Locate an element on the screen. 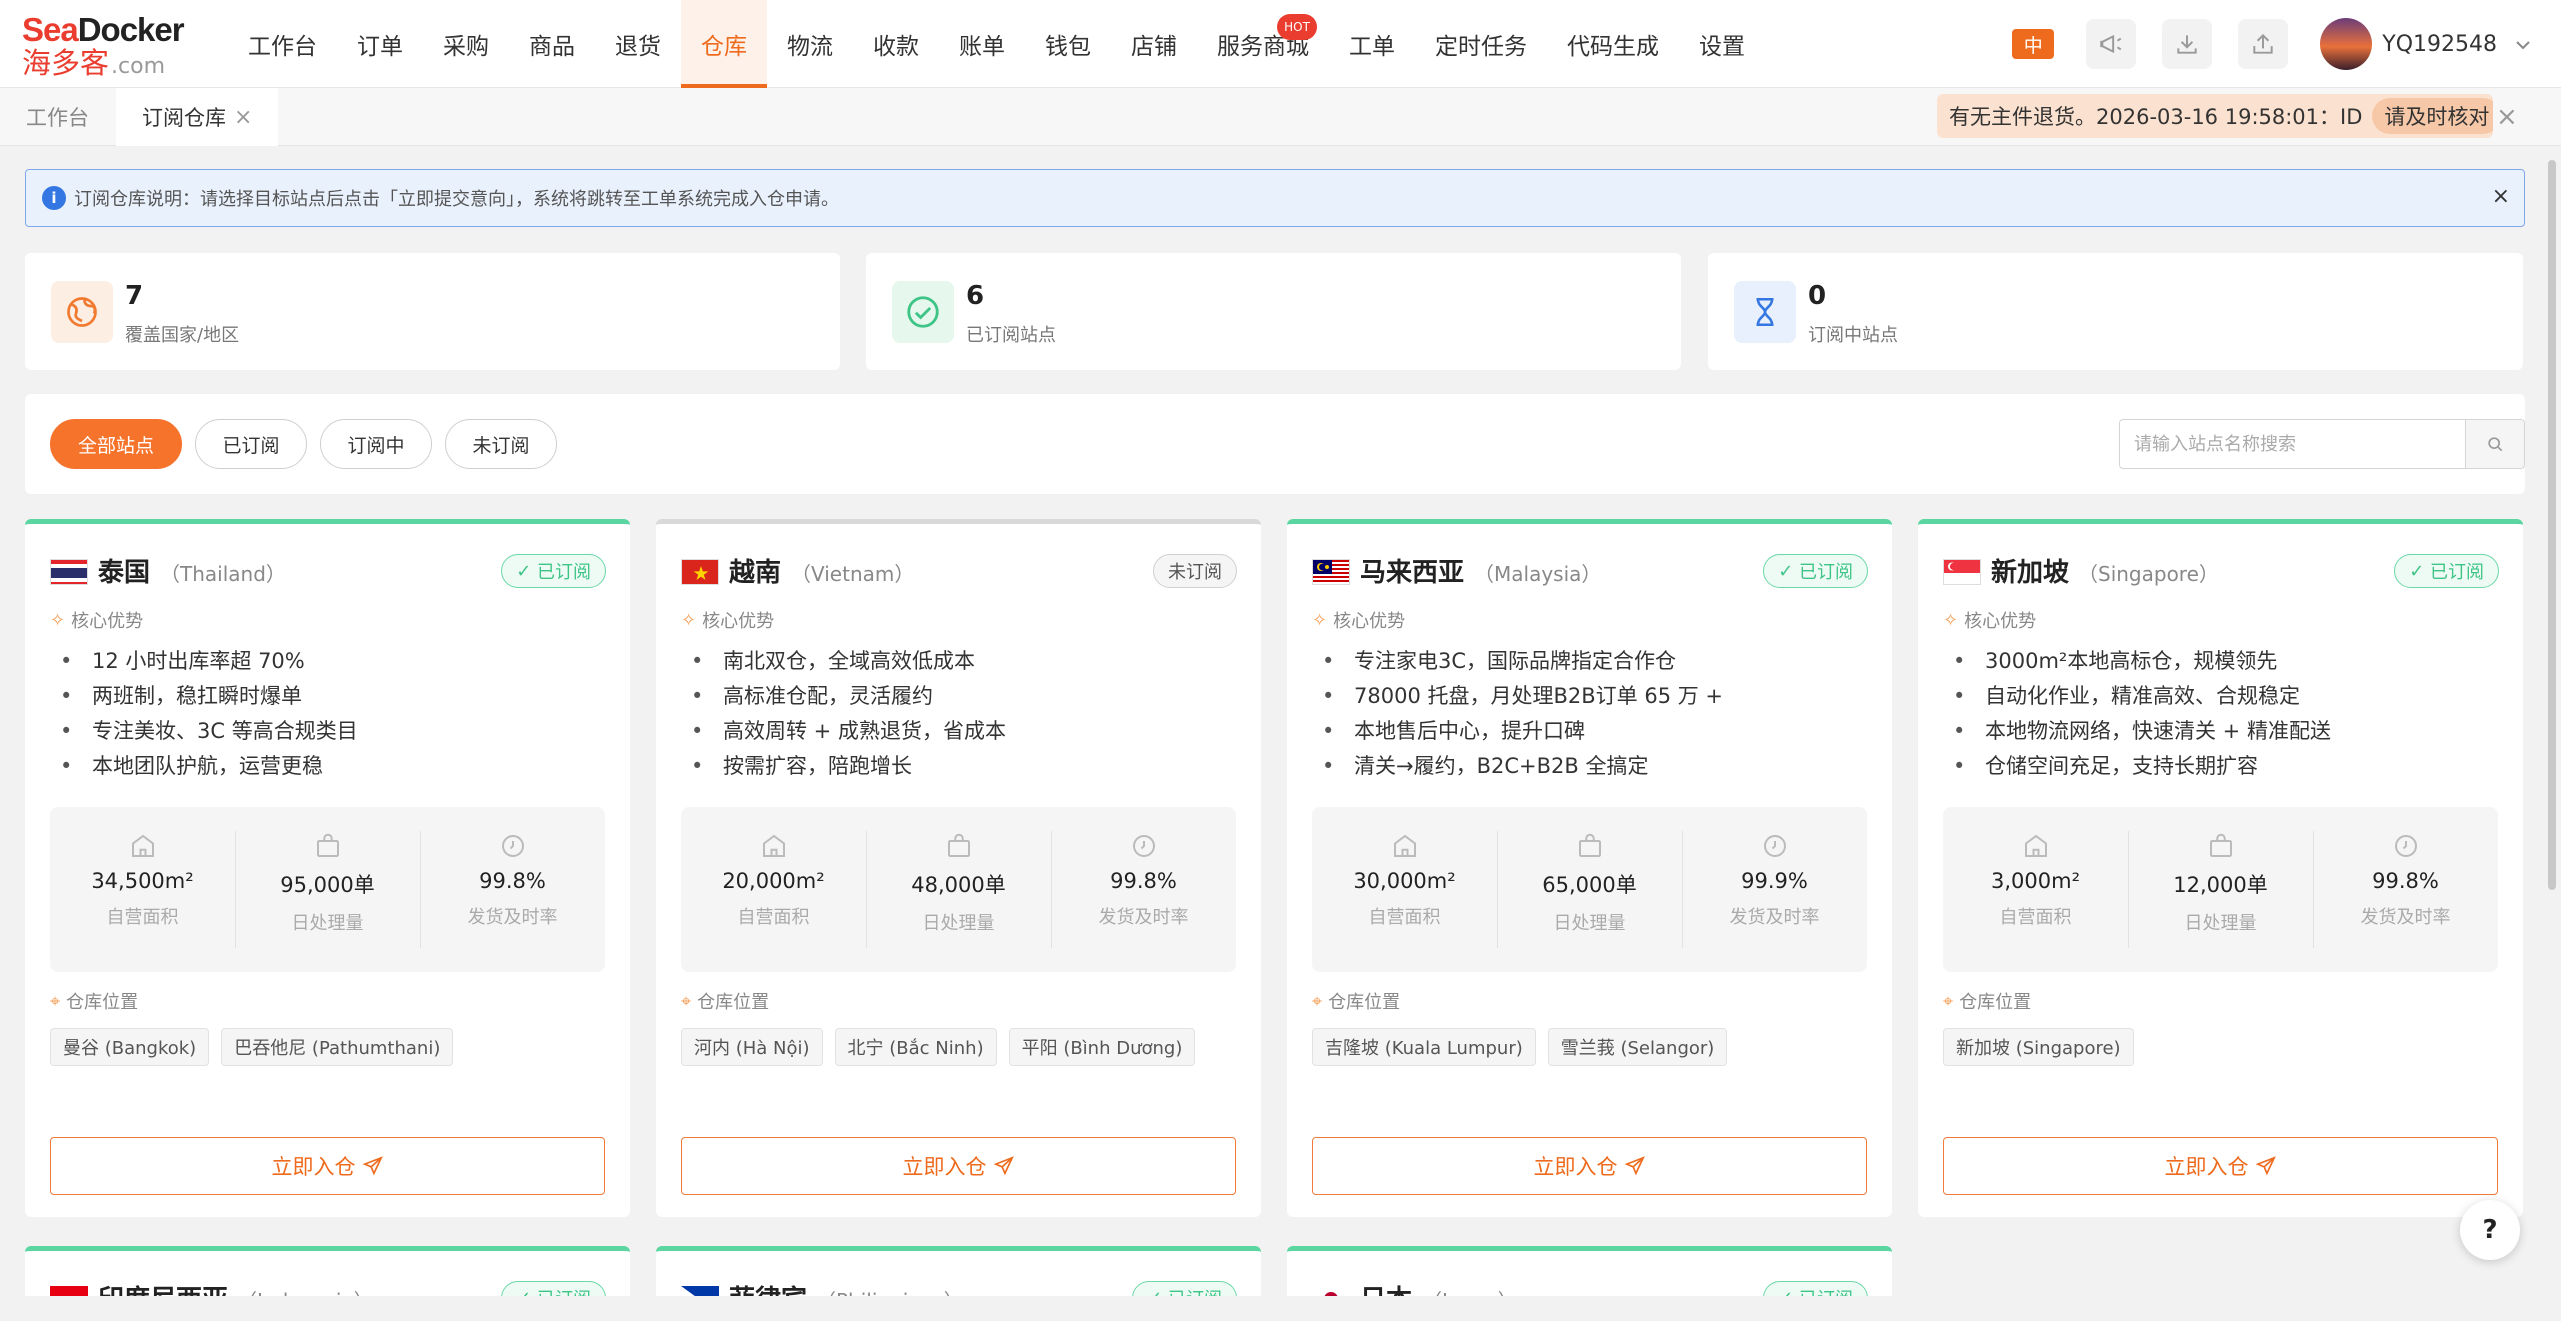  list-item: 专注美妆、3C 等高合规类目 is located at coordinates (204, 731).